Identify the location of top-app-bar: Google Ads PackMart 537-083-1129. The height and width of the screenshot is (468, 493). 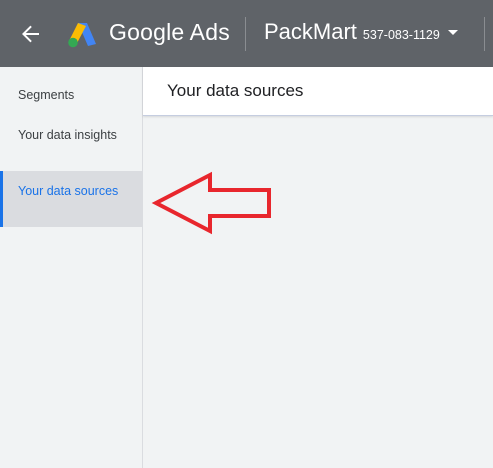
(246, 33).